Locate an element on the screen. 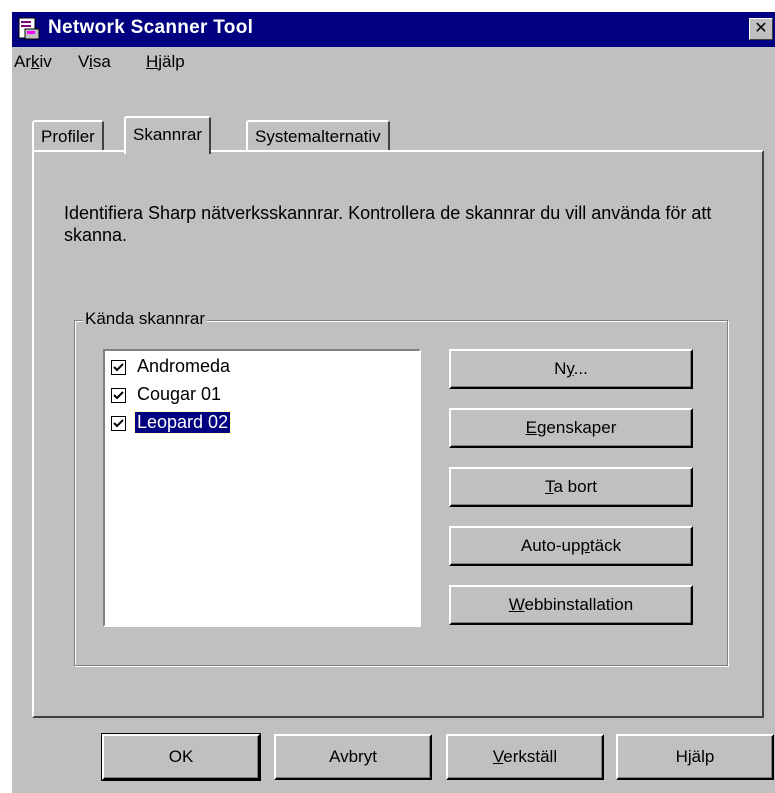  list-item: Cougar 01 is located at coordinates (251, 395).